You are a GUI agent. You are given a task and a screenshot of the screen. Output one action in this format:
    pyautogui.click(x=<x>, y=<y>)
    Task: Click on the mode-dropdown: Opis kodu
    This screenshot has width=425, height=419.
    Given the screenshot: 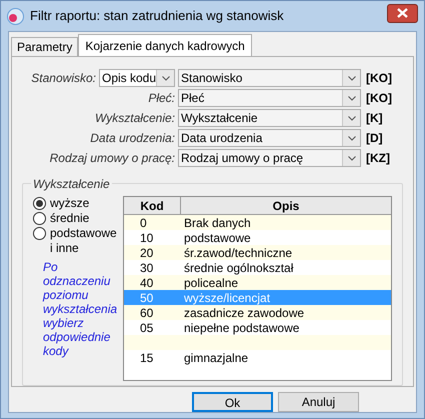 What is the action you would take?
    pyautogui.click(x=137, y=78)
    